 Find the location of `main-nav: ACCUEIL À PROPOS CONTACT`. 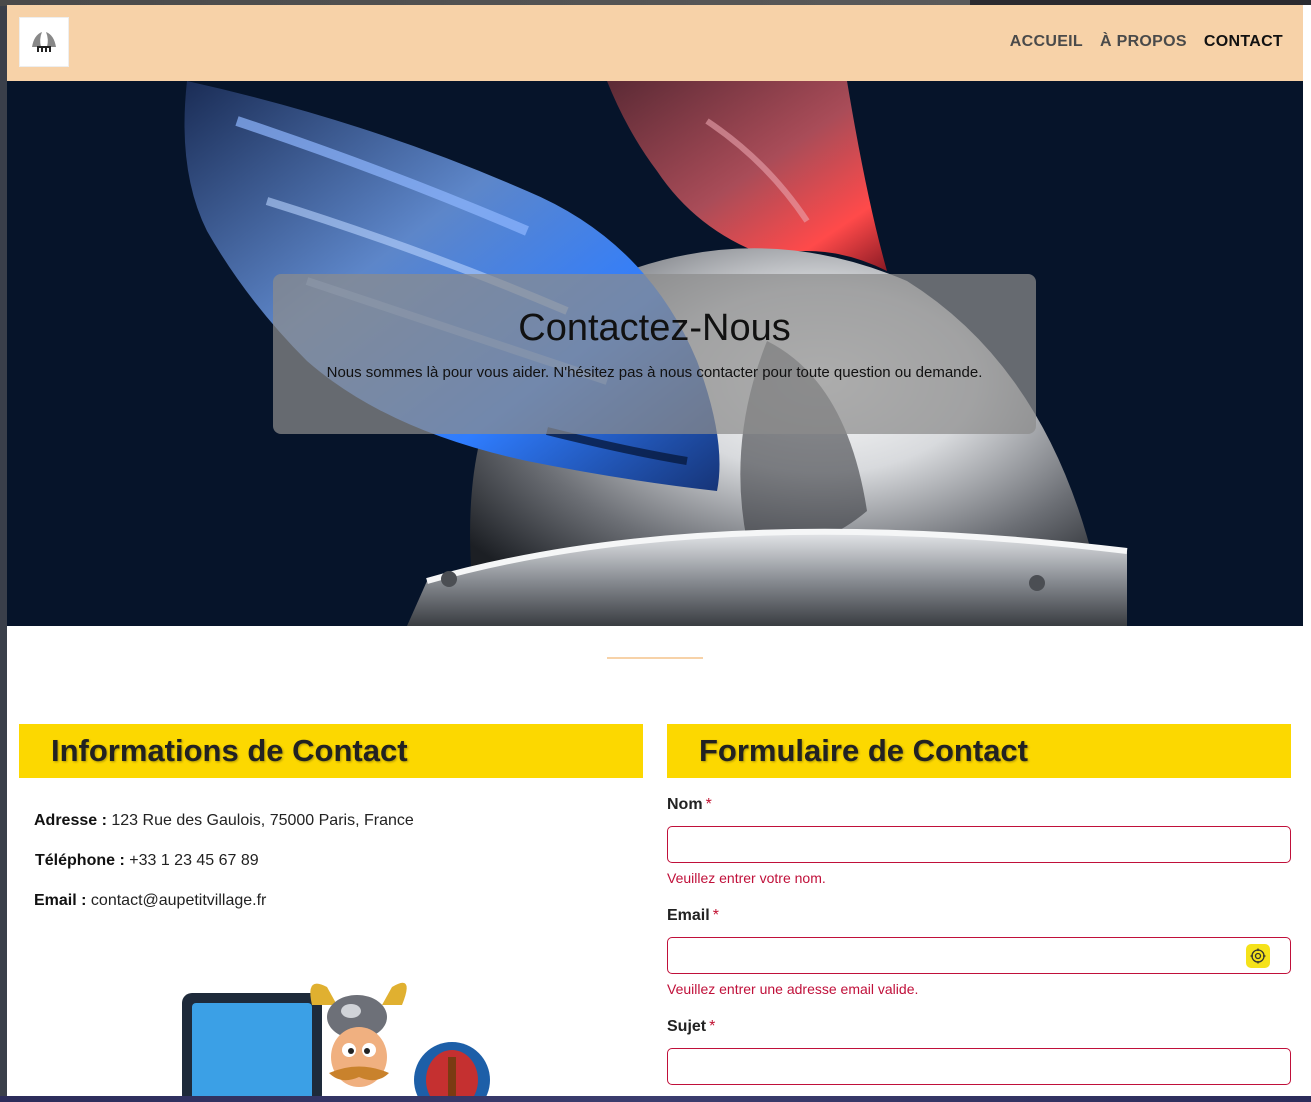

main-nav: ACCUEIL À PROPOS CONTACT is located at coordinates (1146, 42).